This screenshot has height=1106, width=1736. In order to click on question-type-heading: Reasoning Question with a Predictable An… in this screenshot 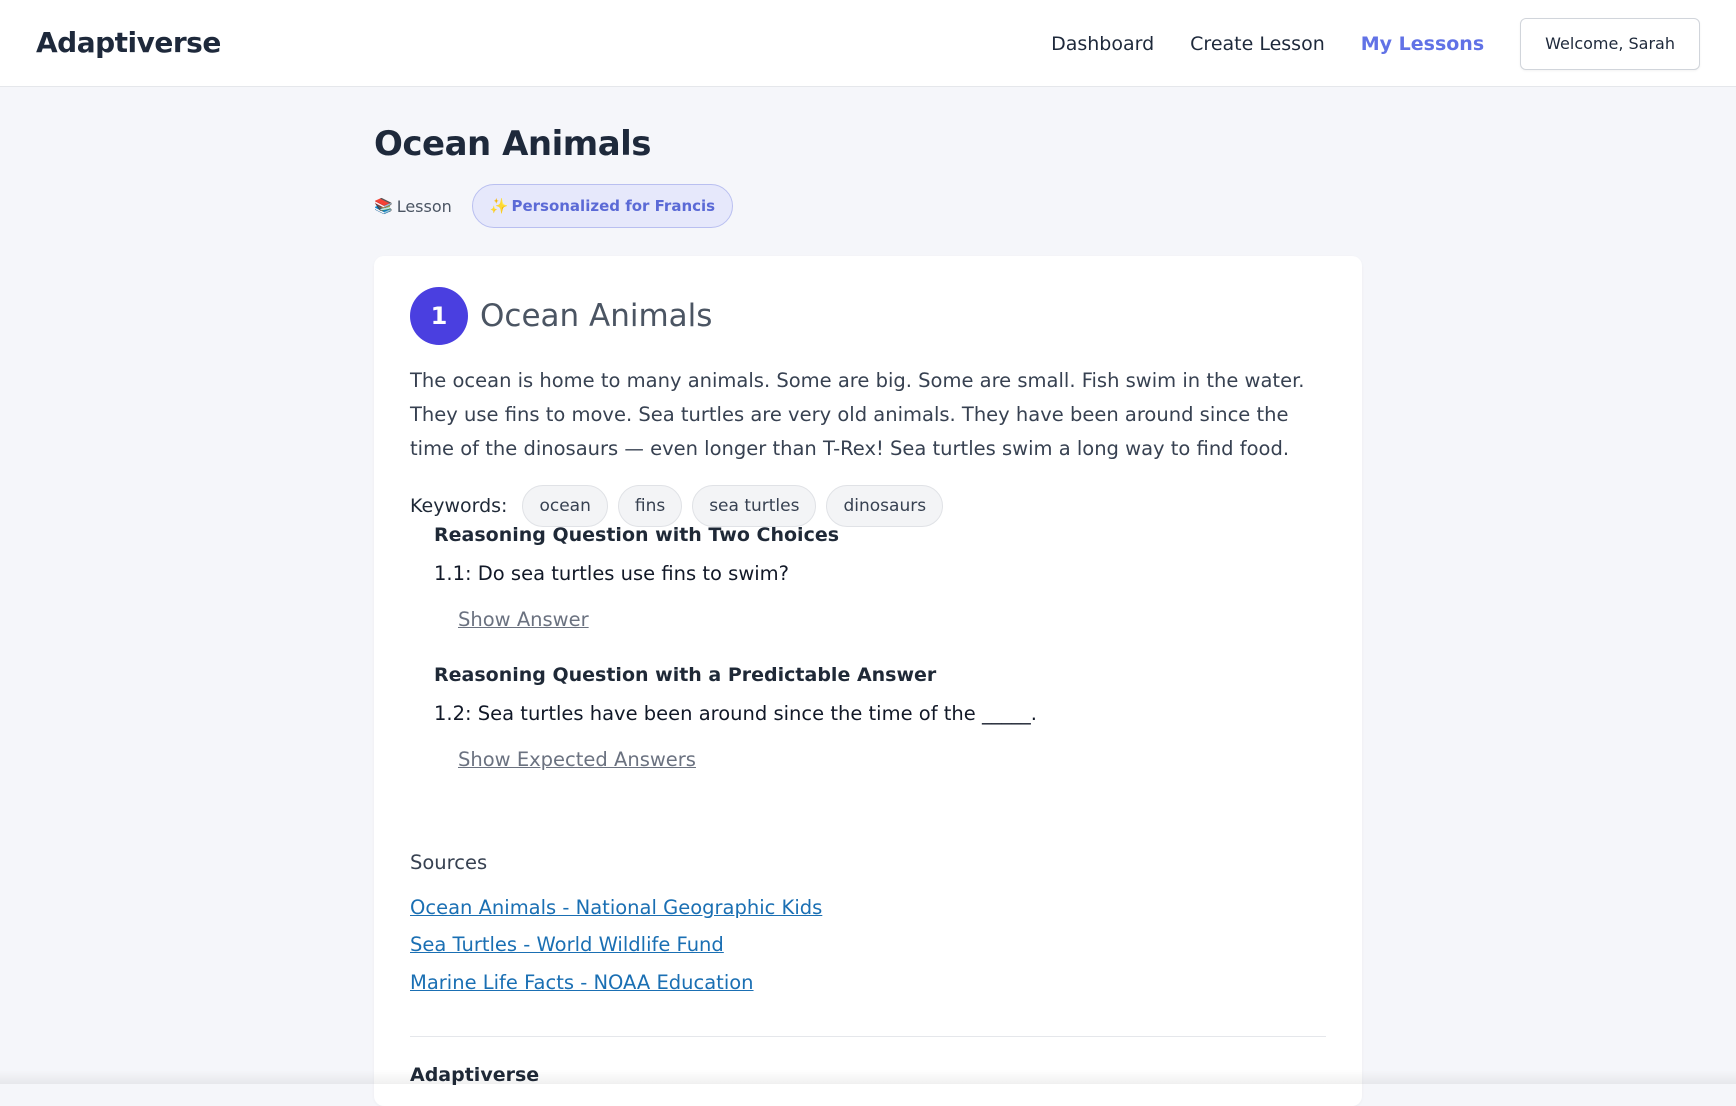, I will do `click(685, 675)`.